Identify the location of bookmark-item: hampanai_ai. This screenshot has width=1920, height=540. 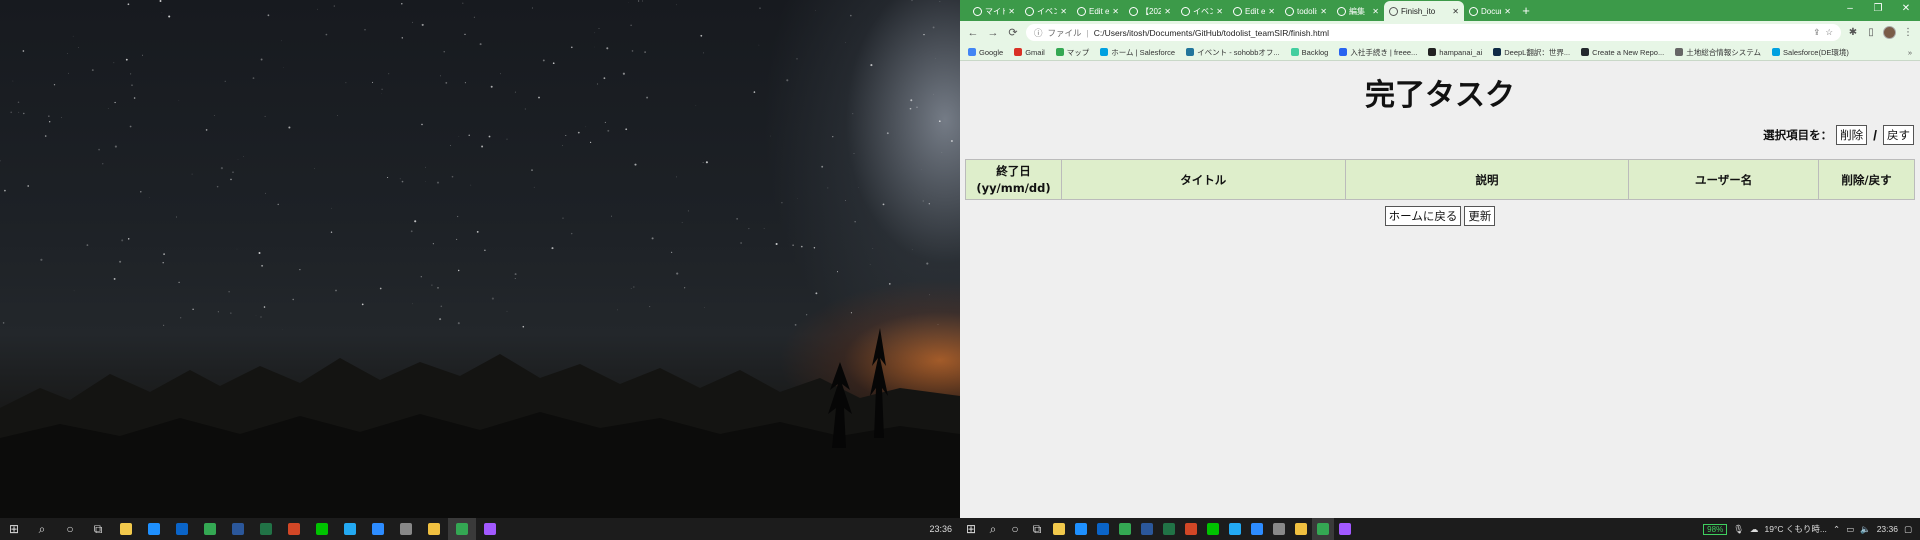
(1455, 52).